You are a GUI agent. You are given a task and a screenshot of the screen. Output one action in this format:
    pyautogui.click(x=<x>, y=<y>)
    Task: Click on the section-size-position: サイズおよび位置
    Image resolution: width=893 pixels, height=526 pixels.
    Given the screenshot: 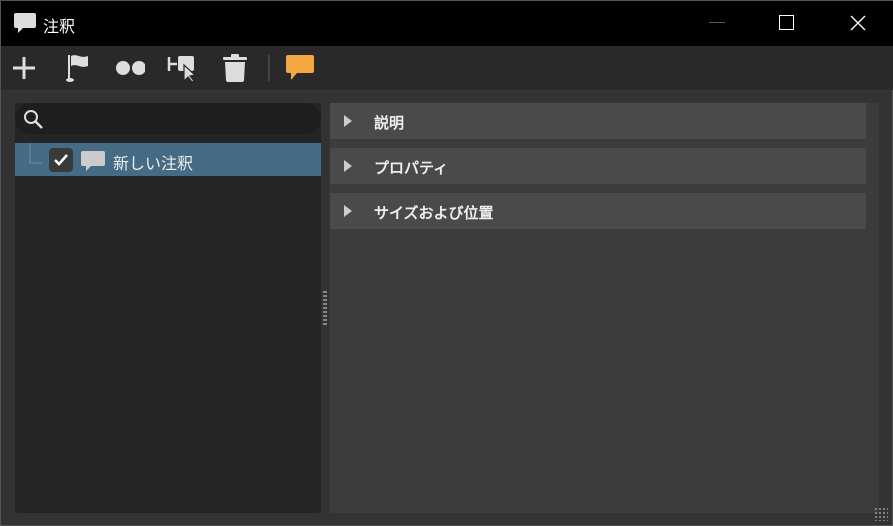 What is the action you would take?
    pyautogui.click(x=598, y=211)
    